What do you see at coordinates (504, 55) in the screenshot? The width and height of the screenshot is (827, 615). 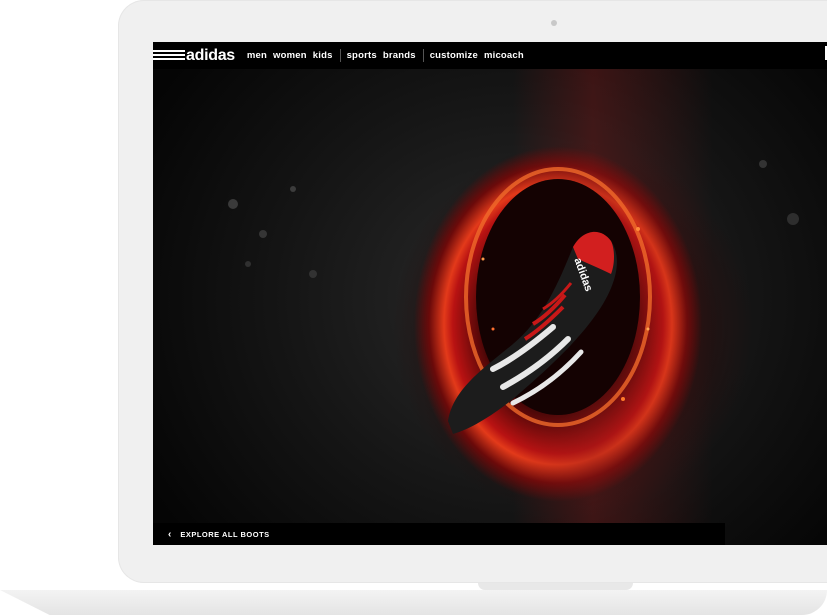 I see `nav-micoach: micoach` at bounding box center [504, 55].